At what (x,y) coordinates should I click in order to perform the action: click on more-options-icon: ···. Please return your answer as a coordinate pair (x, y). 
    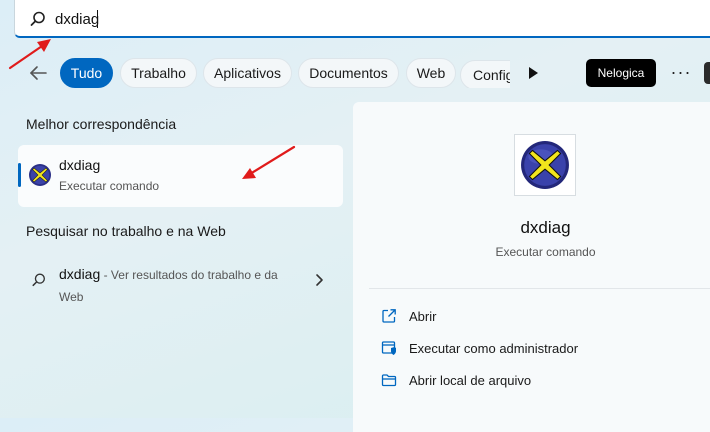
    Looking at the image, I should click on (681, 73).